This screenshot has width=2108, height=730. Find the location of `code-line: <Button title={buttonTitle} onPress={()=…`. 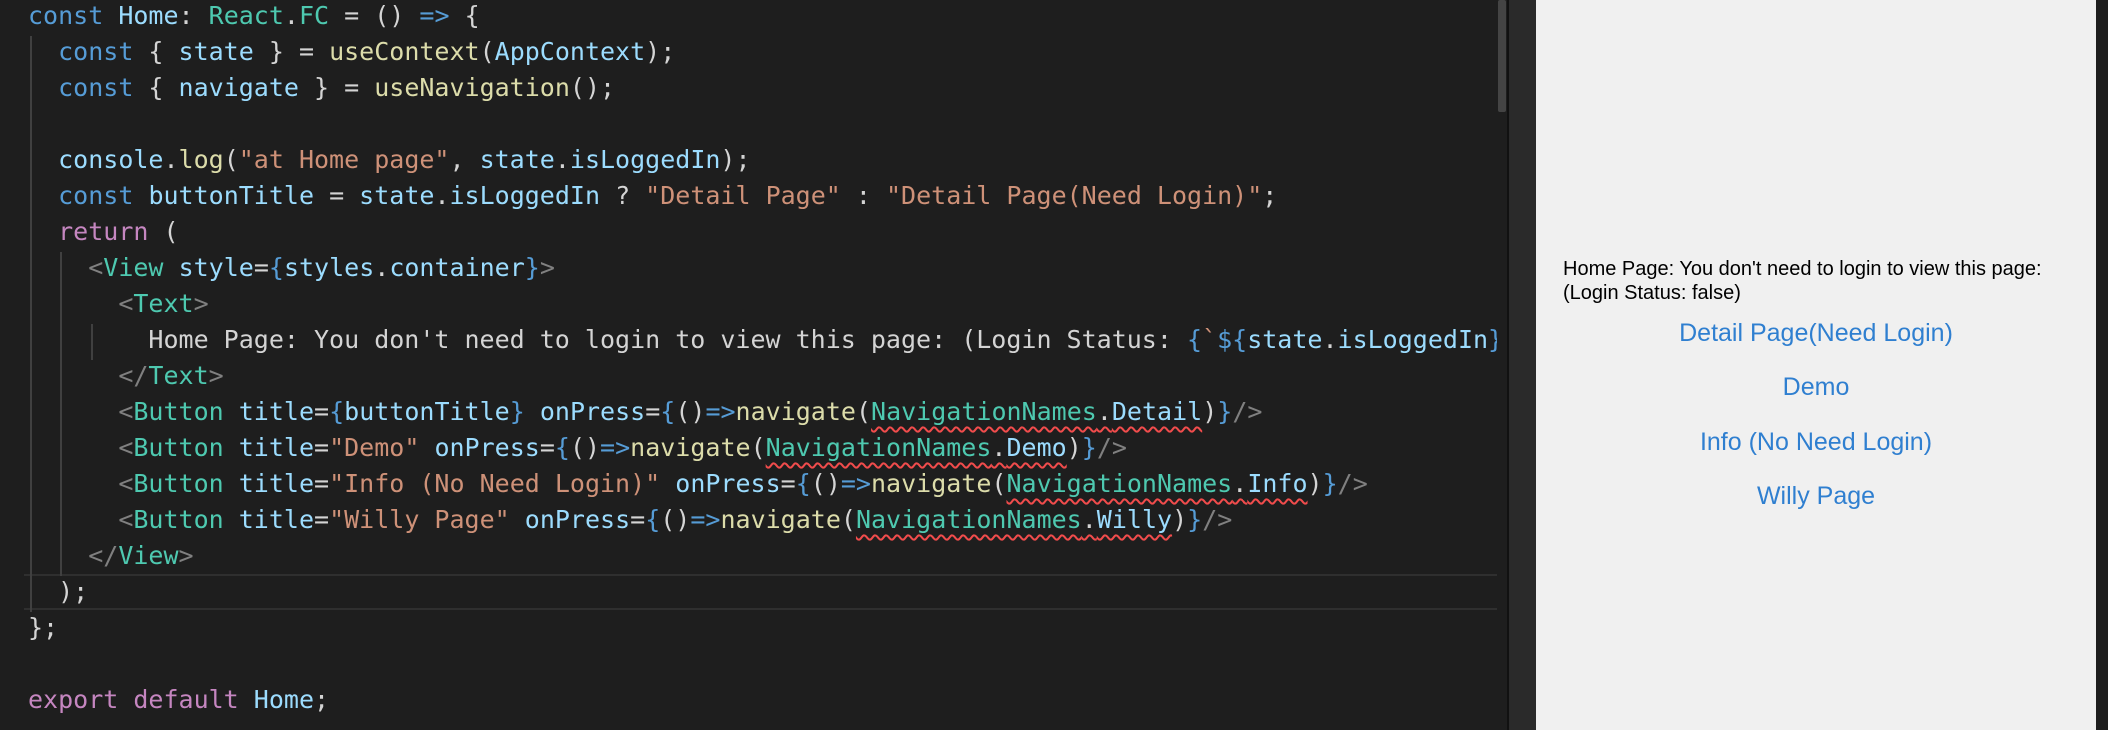

code-line: <Button title={buttonTitle} onPress={()=… is located at coordinates (645, 412).